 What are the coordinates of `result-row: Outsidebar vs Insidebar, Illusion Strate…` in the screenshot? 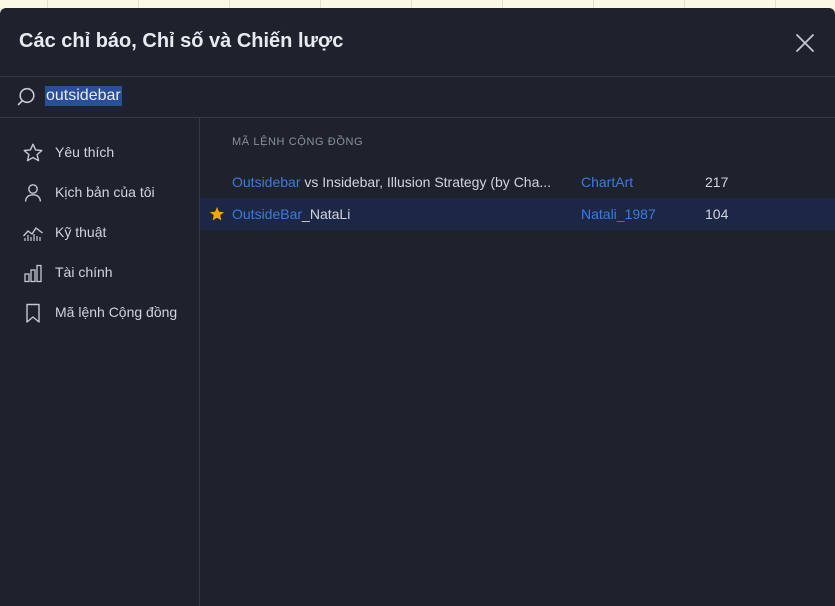 It's located at (517, 182).